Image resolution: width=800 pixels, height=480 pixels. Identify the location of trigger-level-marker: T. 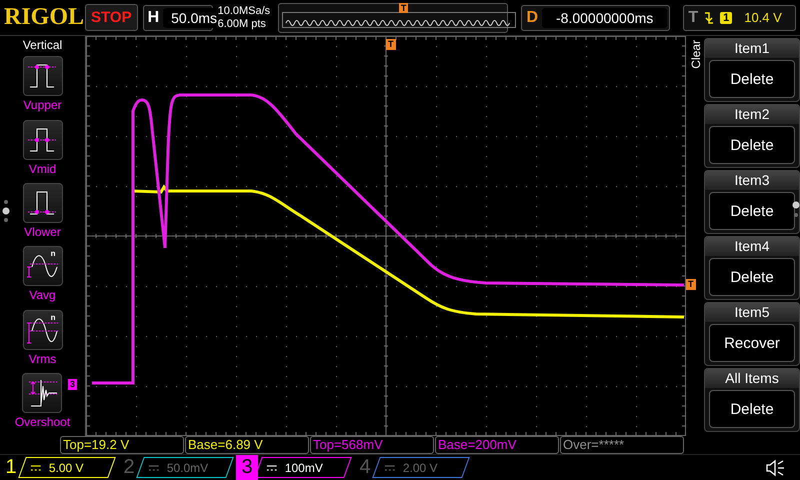
(691, 284).